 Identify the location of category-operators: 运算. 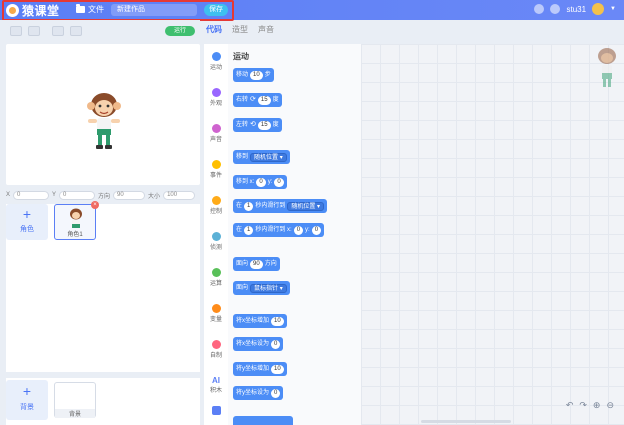
(216, 277).